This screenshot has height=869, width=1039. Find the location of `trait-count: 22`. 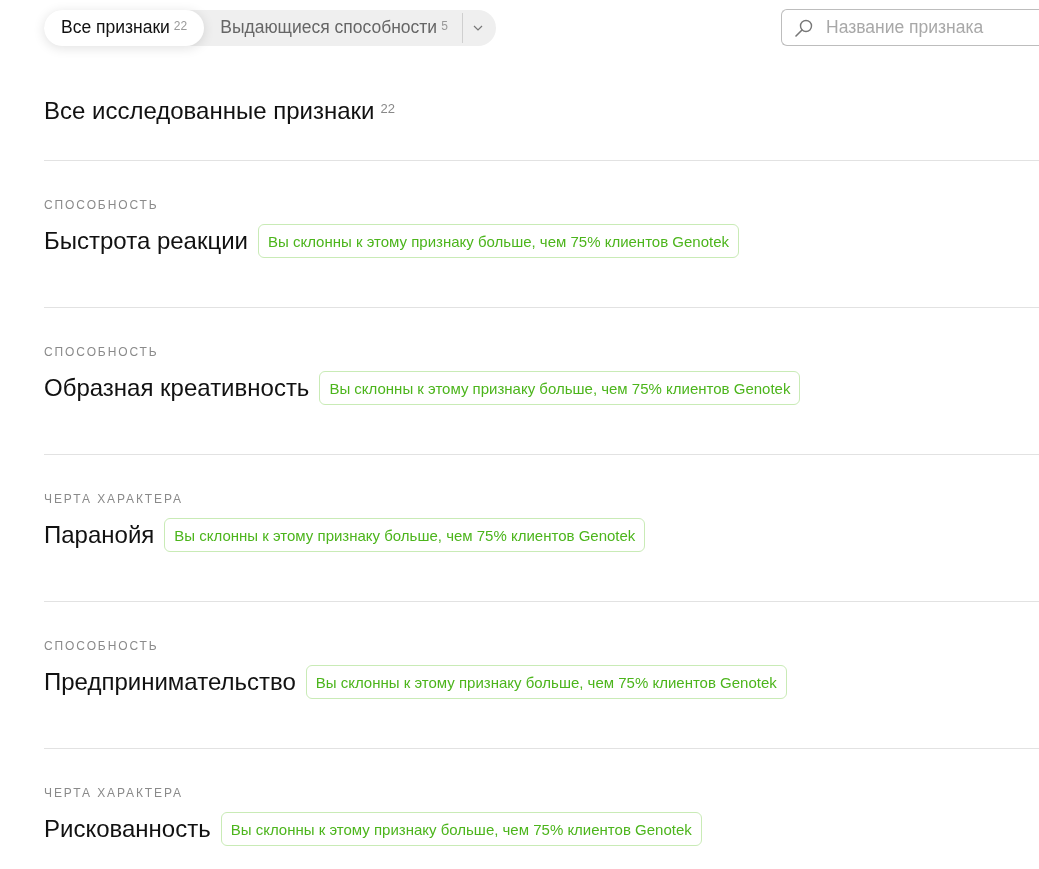

trait-count: 22 is located at coordinates (387, 109).